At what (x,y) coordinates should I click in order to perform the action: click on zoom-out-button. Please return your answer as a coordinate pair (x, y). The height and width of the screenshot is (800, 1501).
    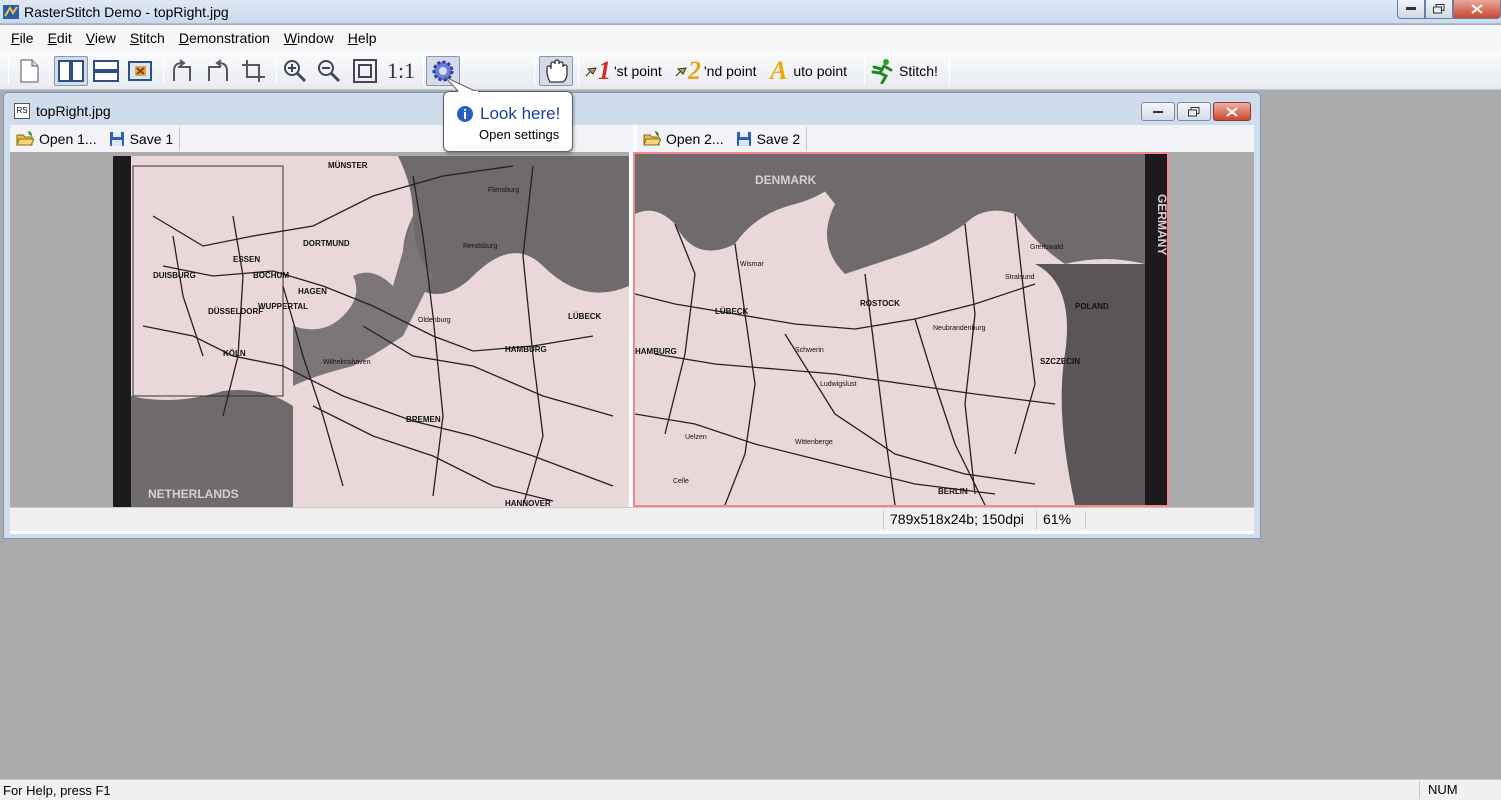
    Looking at the image, I should click on (329, 71).